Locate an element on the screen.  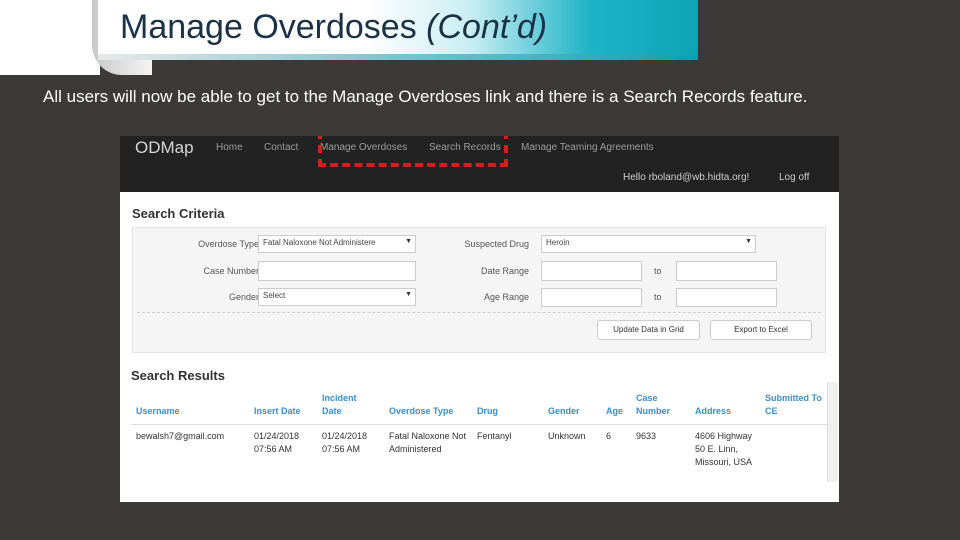
cell-gender: Unknown is located at coordinates (567, 436).